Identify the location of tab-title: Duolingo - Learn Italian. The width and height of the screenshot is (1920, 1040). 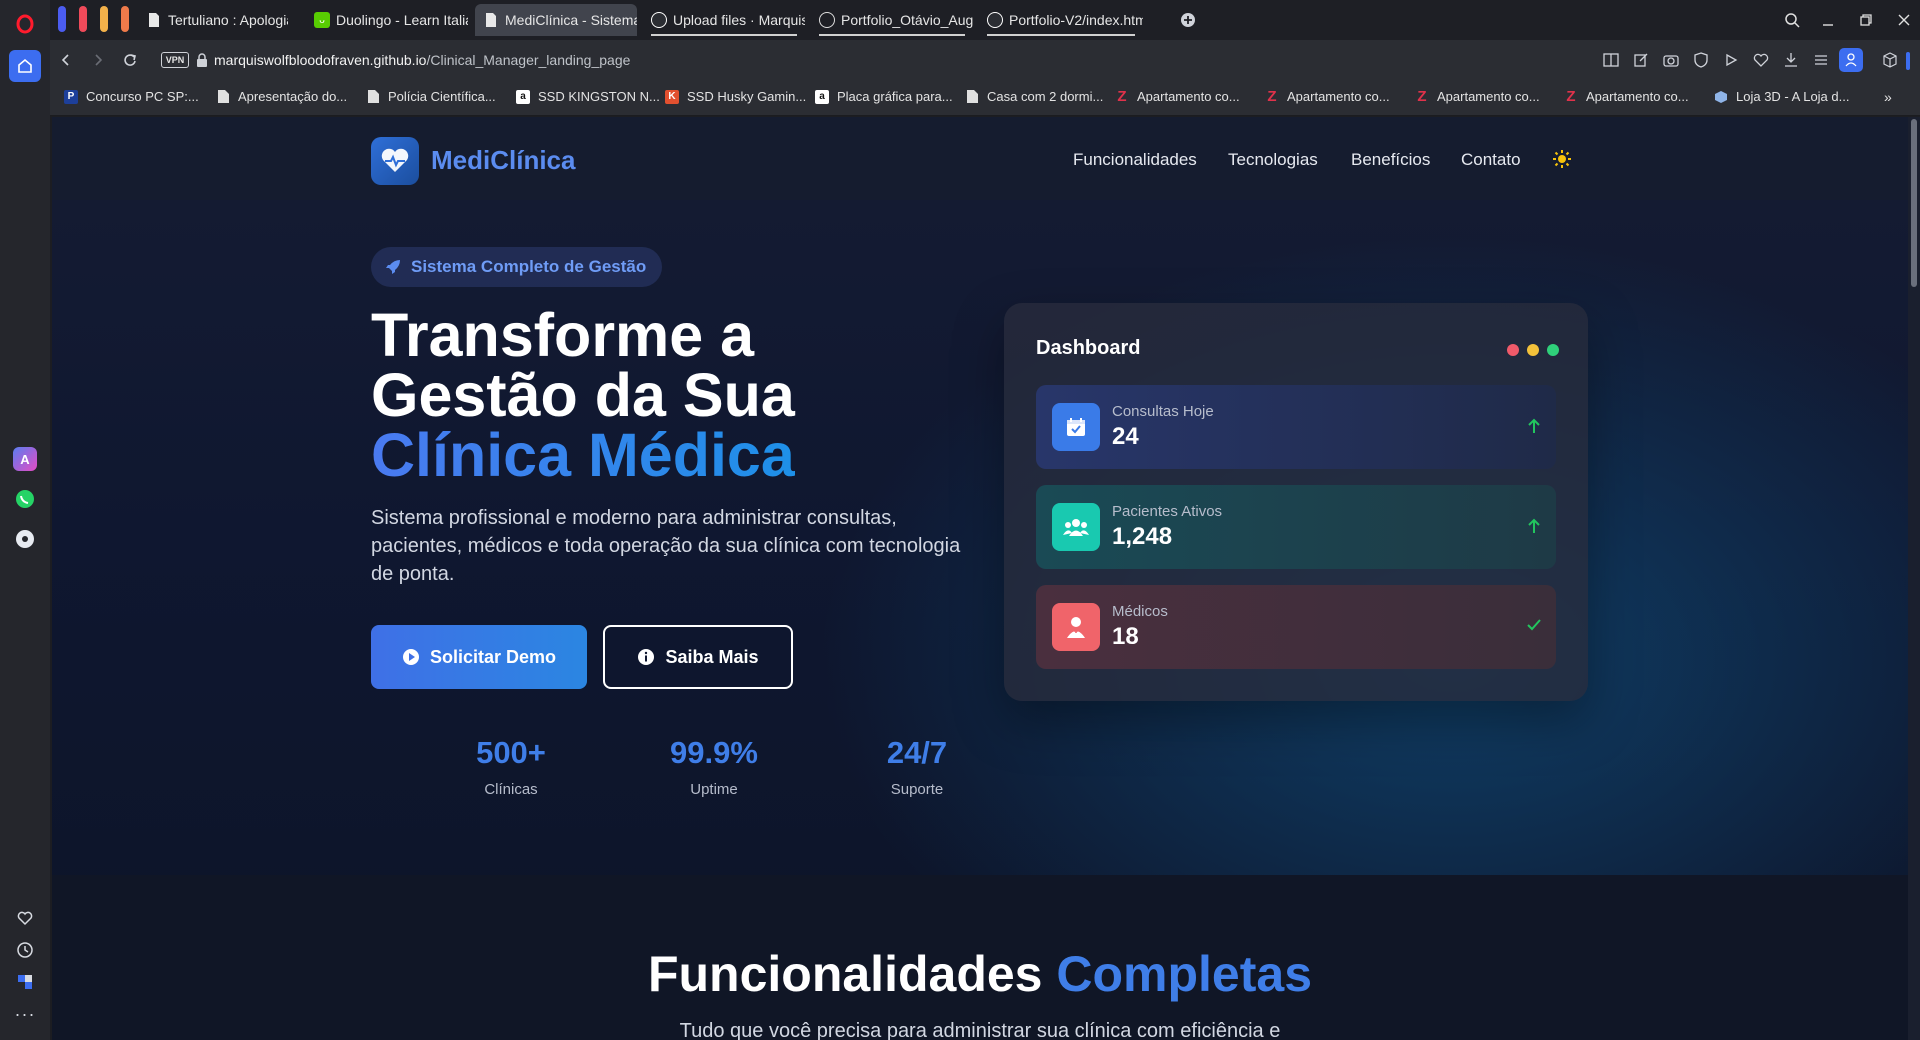
(402, 20).